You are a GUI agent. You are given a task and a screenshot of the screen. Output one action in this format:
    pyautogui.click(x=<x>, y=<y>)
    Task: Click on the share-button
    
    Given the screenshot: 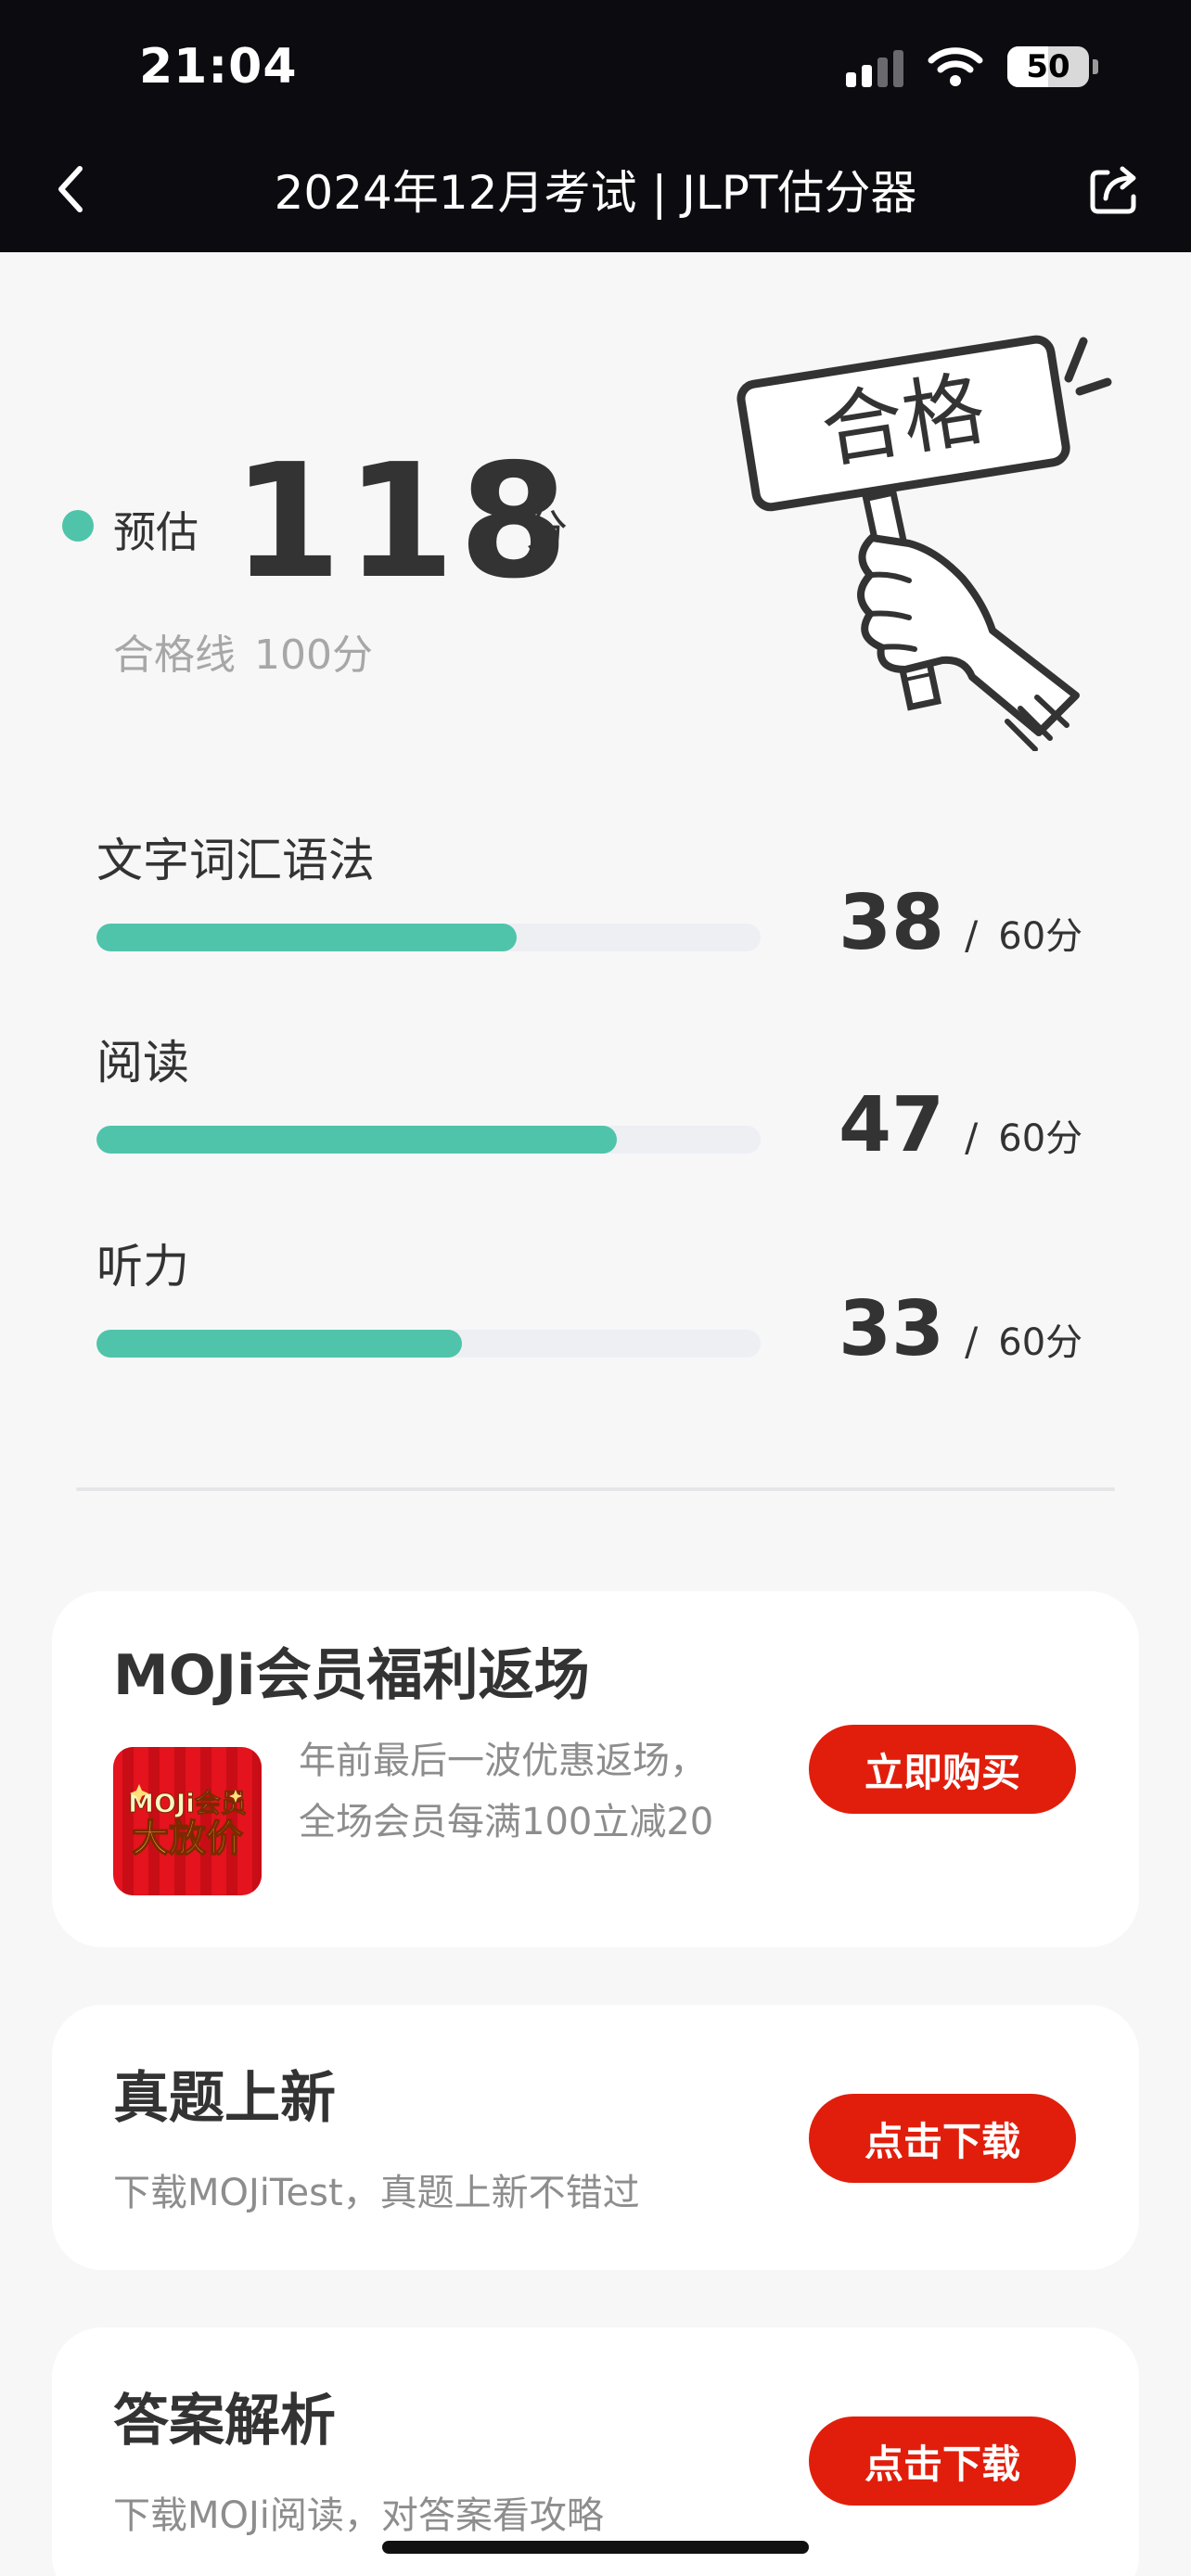 What is the action you would take?
    pyautogui.click(x=1115, y=189)
    